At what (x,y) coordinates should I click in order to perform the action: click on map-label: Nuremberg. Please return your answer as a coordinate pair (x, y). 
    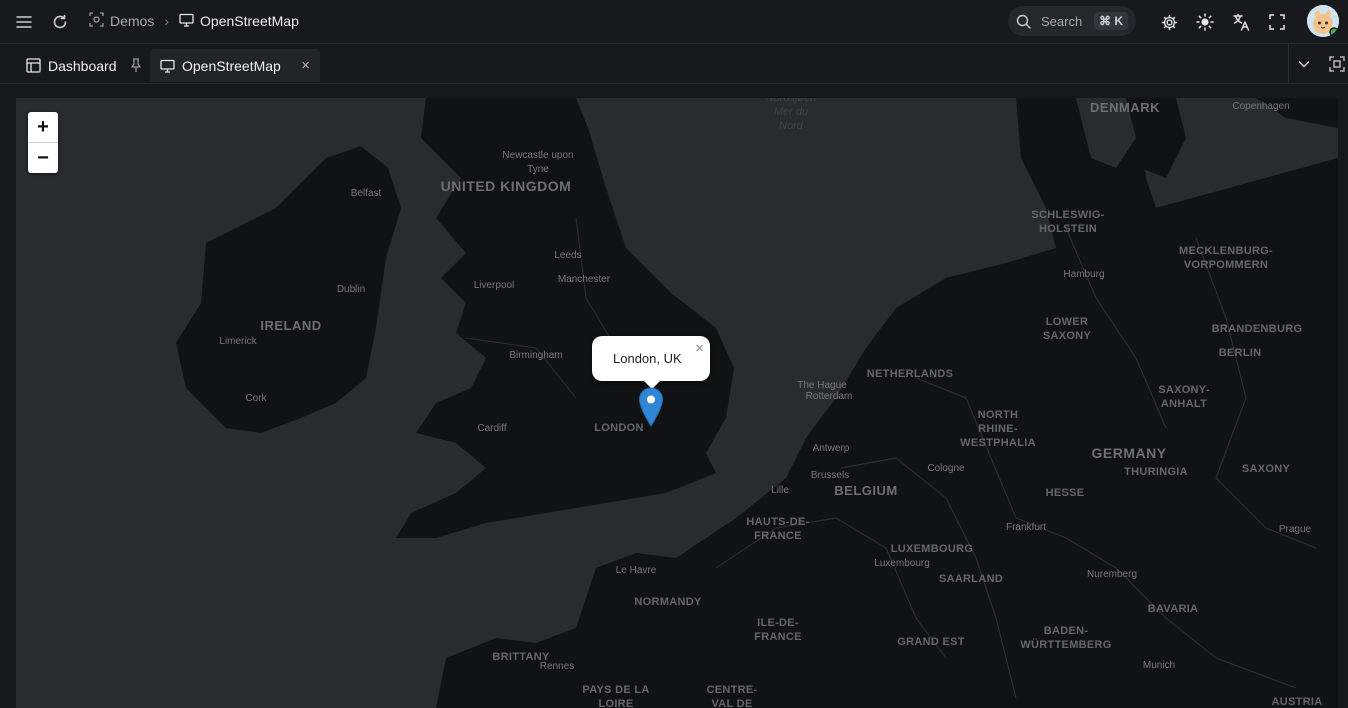
    Looking at the image, I should click on (1112, 574).